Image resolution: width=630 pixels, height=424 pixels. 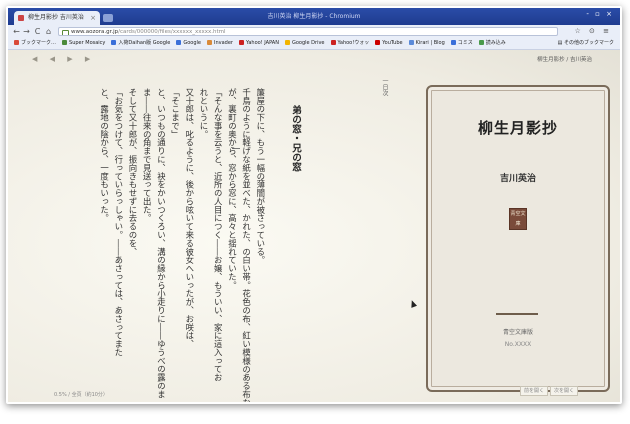 I want to click on text-line: 又十郎は、叱るように、後から呟いて来る彼女へいったが、お咲は、, so click(x=189, y=218).